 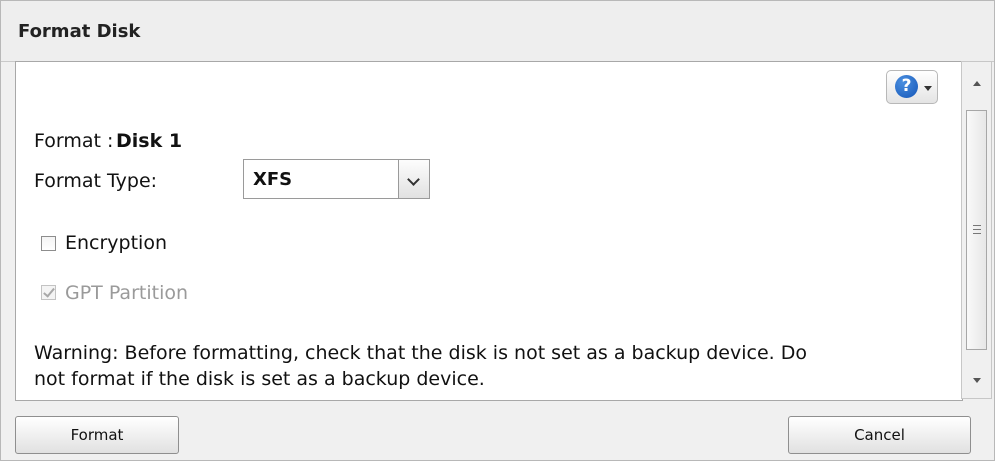 What do you see at coordinates (96, 181) in the screenshot?
I see `format-type-label: Format Type:` at bounding box center [96, 181].